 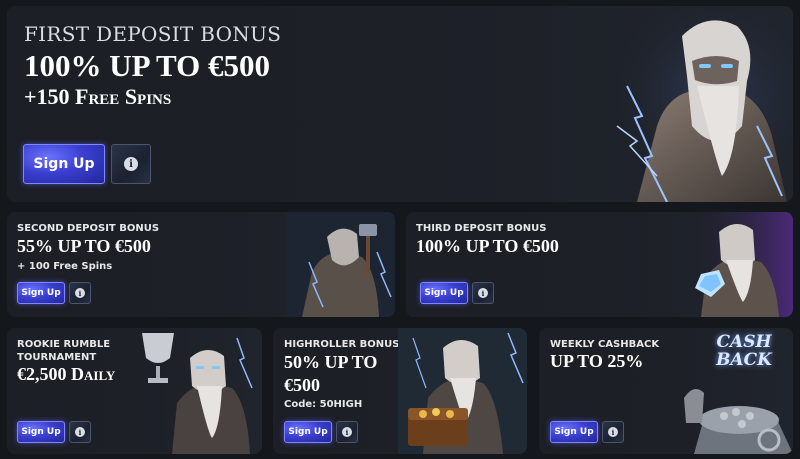 I want to click on promo-title: 55% up to €500, so click(x=84, y=246).